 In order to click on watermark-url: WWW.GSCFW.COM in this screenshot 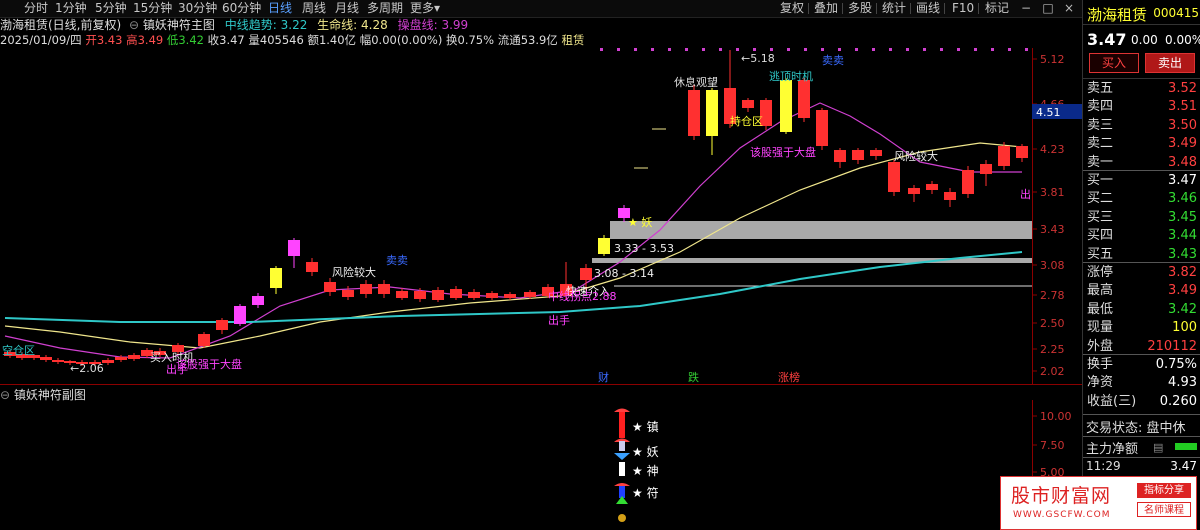, I will do `click(1062, 515)`.